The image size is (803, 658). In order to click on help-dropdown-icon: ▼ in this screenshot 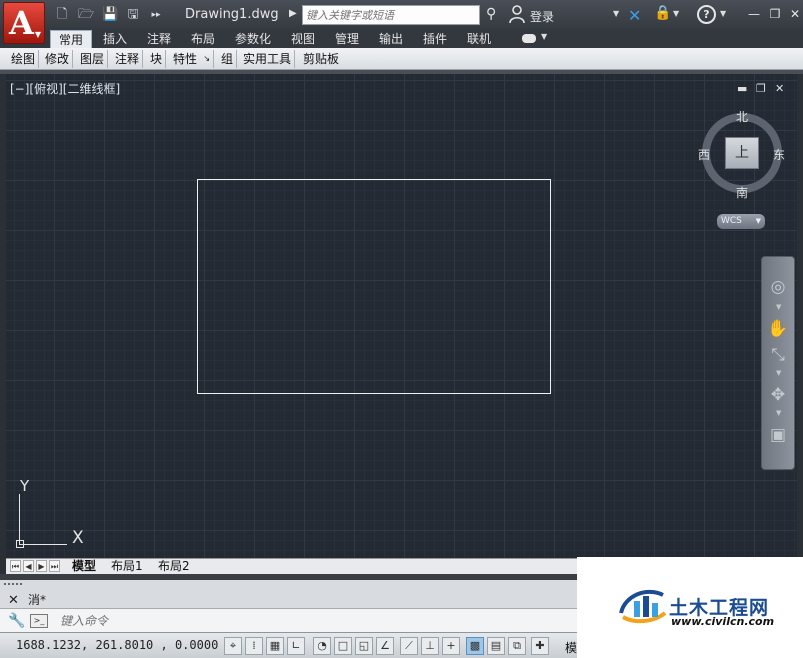, I will do `click(723, 13)`.